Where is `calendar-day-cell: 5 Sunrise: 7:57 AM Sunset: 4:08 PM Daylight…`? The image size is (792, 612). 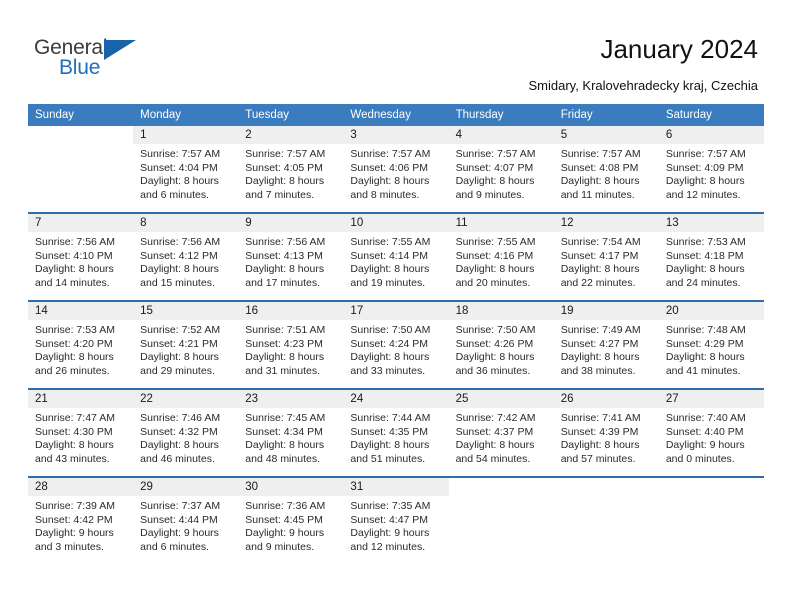
calendar-day-cell: 5 Sunrise: 7:57 AM Sunset: 4:08 PM Daylight… is located at coordinates (606, 169).